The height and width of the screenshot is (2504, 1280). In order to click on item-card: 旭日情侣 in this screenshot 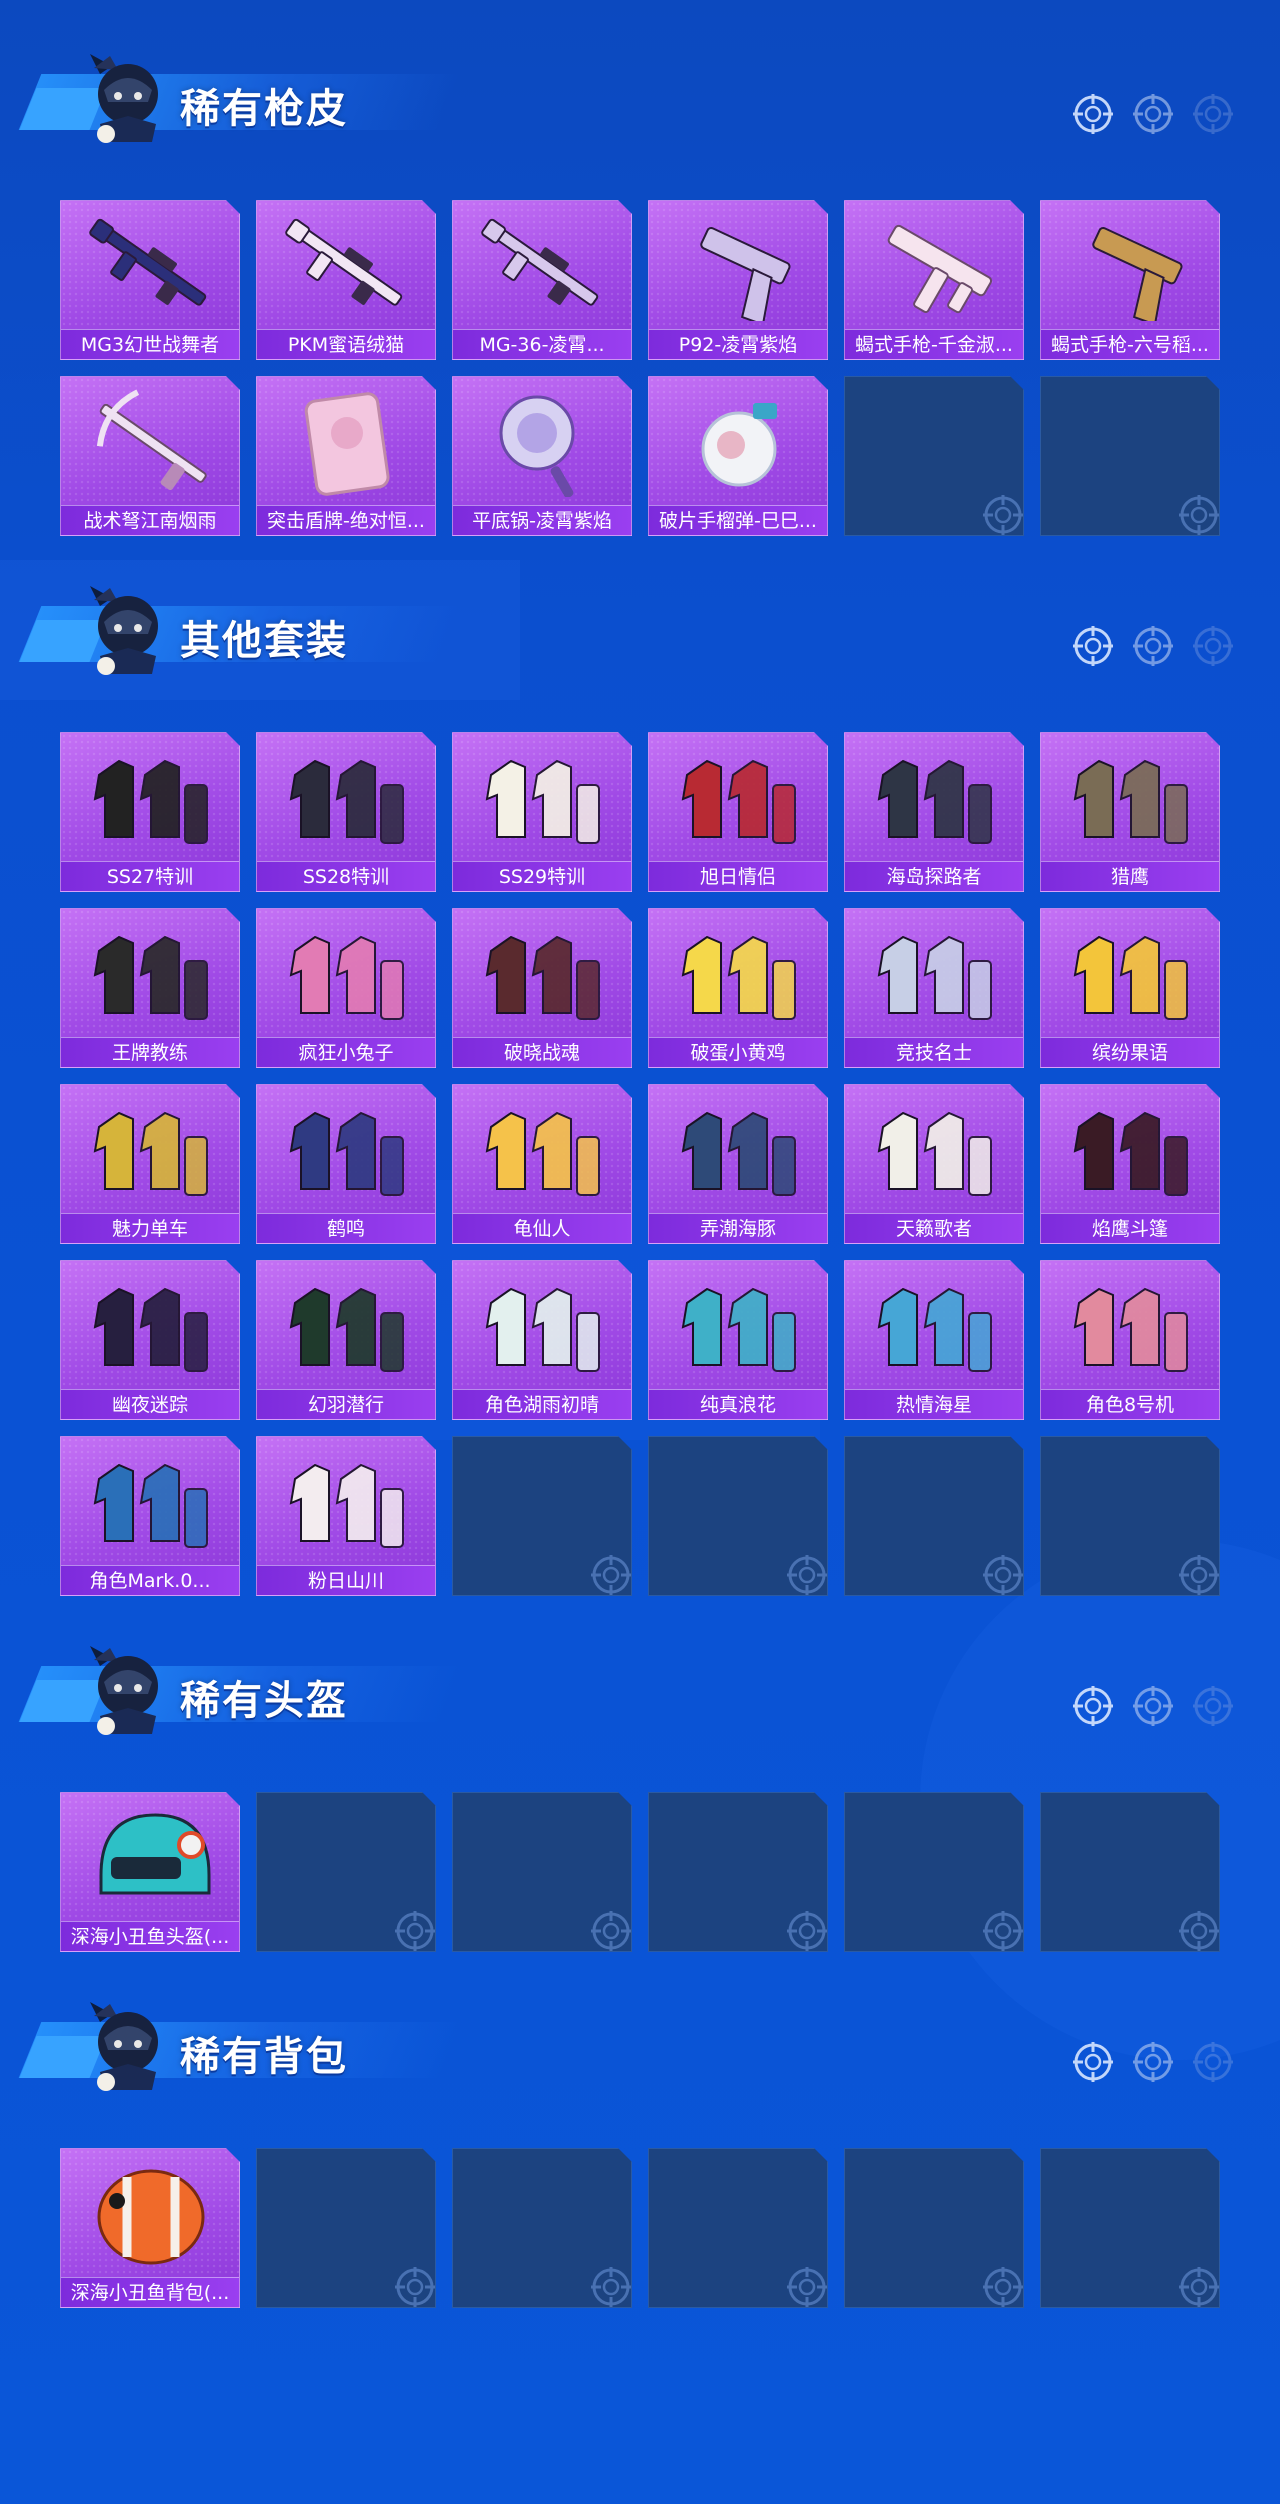, I will do `click(738, 812)`.